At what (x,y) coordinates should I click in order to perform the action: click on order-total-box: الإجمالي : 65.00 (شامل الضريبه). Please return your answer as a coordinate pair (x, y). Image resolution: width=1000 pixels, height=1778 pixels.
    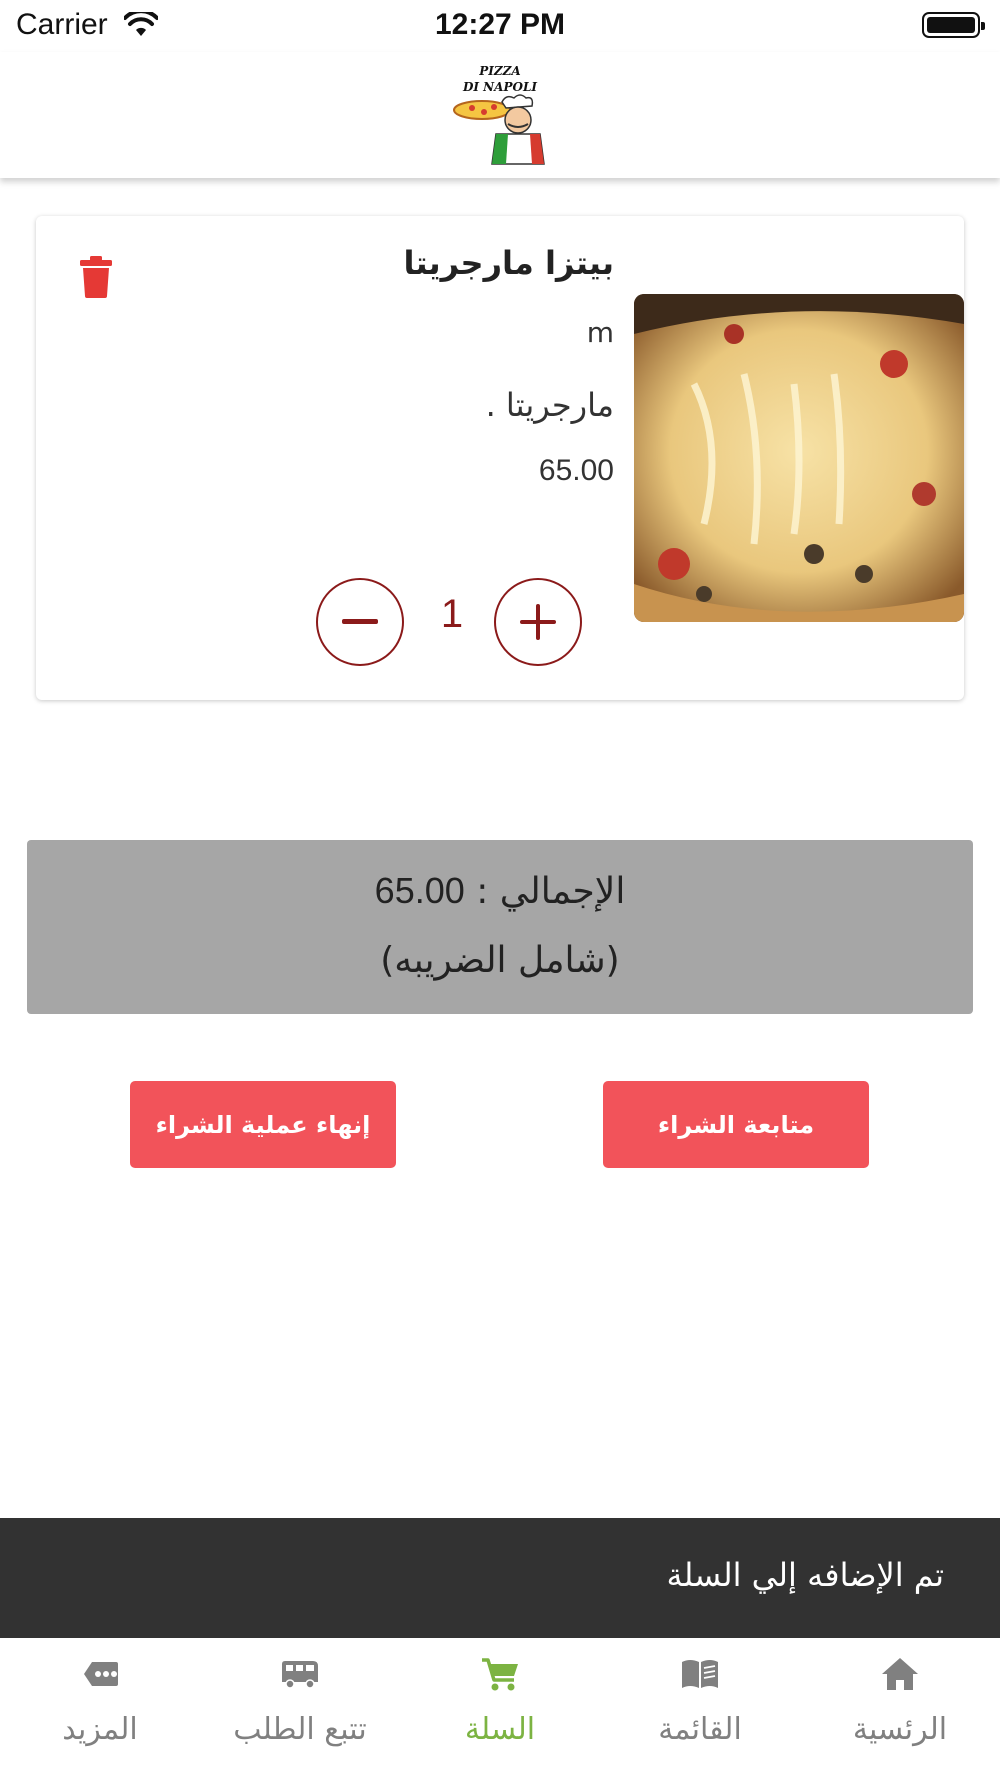
    Looking at the image, I should click on (500, 927).